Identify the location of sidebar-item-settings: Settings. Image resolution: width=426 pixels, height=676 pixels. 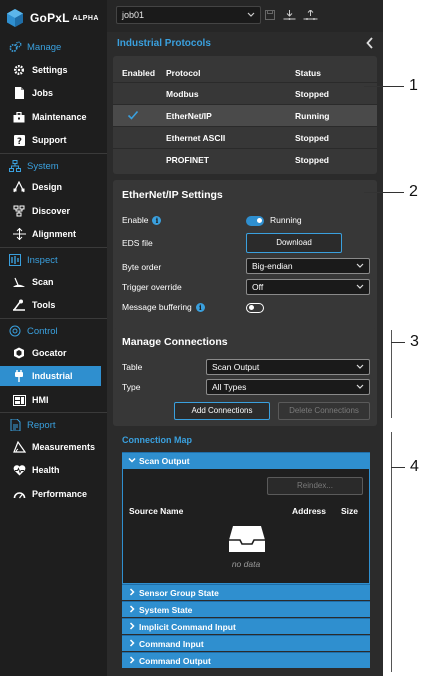
(50, 70).